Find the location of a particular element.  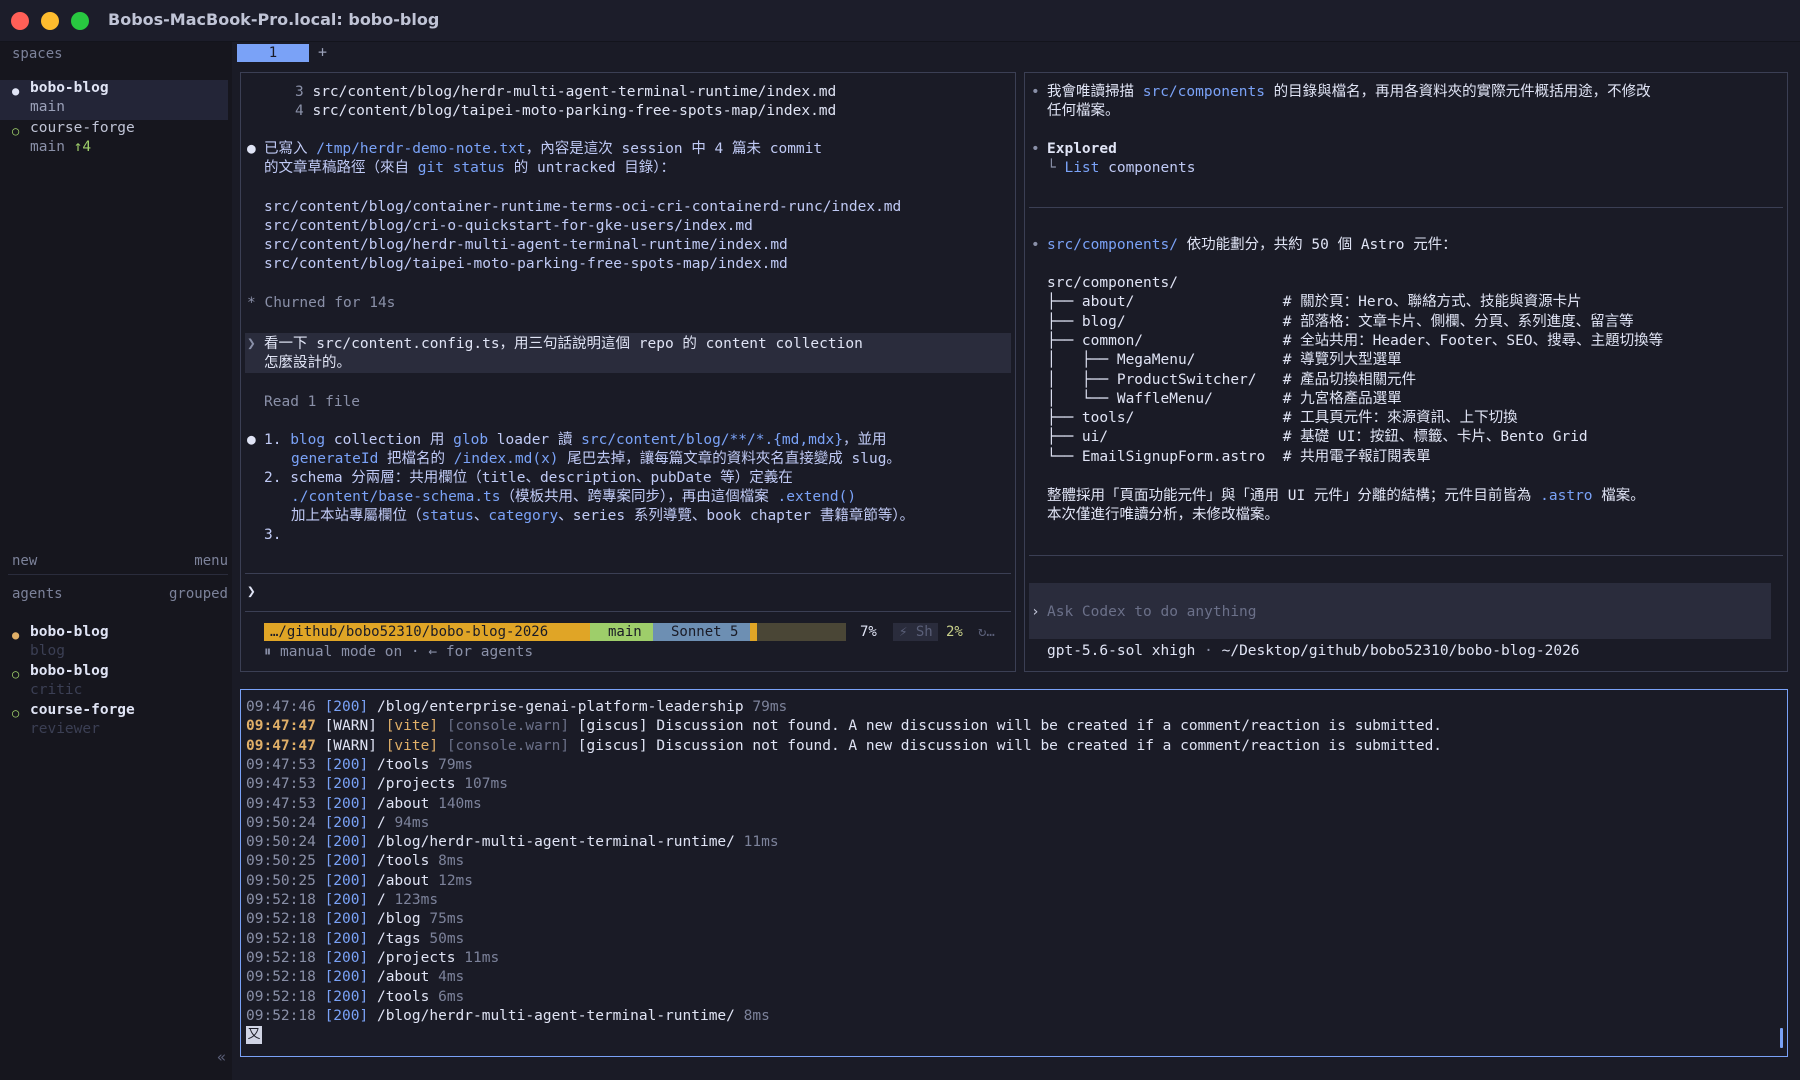

log-line: 09:50:25 [200] /tools 8ms is located at coordinates (355, 861).